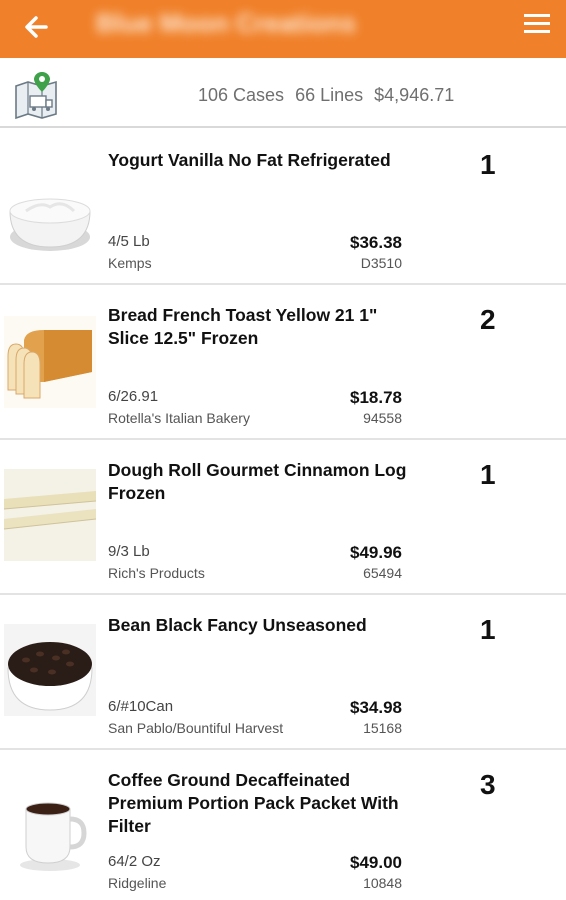 The image size is (566, 900). I want to click on black-beans-bowl-image, so click(50, 670).